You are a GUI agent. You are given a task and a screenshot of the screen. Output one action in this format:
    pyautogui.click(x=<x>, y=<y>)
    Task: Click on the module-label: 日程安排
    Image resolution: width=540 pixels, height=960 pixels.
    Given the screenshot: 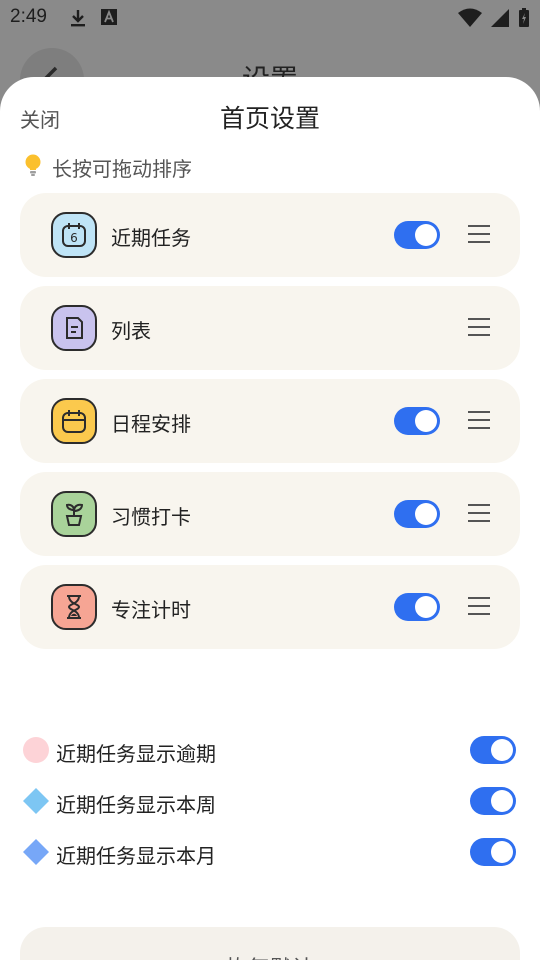 What is the action you would take?
    pyautogui.click(x=151, y=424)
    